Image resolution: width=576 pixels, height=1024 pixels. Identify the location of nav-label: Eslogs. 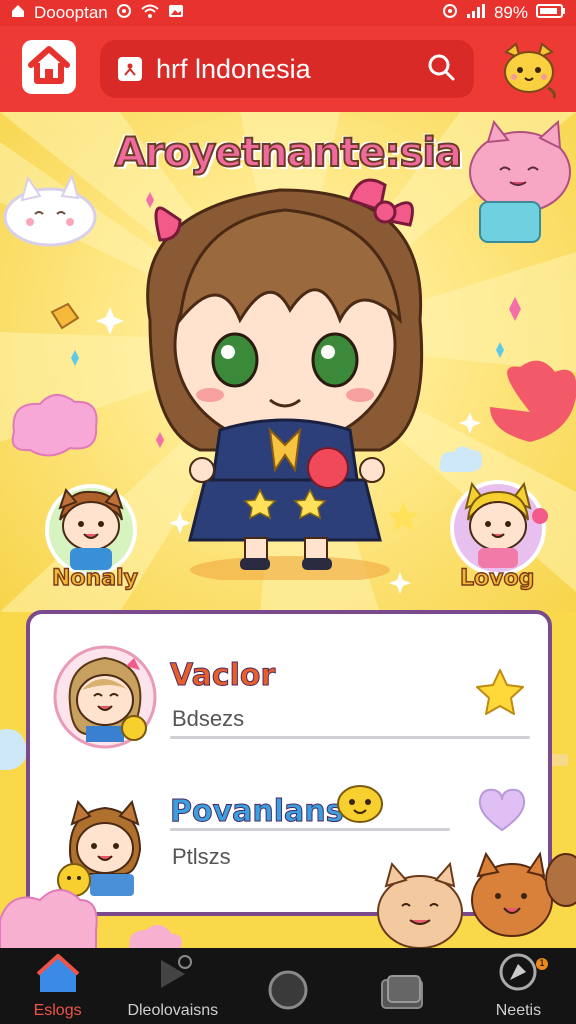
(57, 1010).